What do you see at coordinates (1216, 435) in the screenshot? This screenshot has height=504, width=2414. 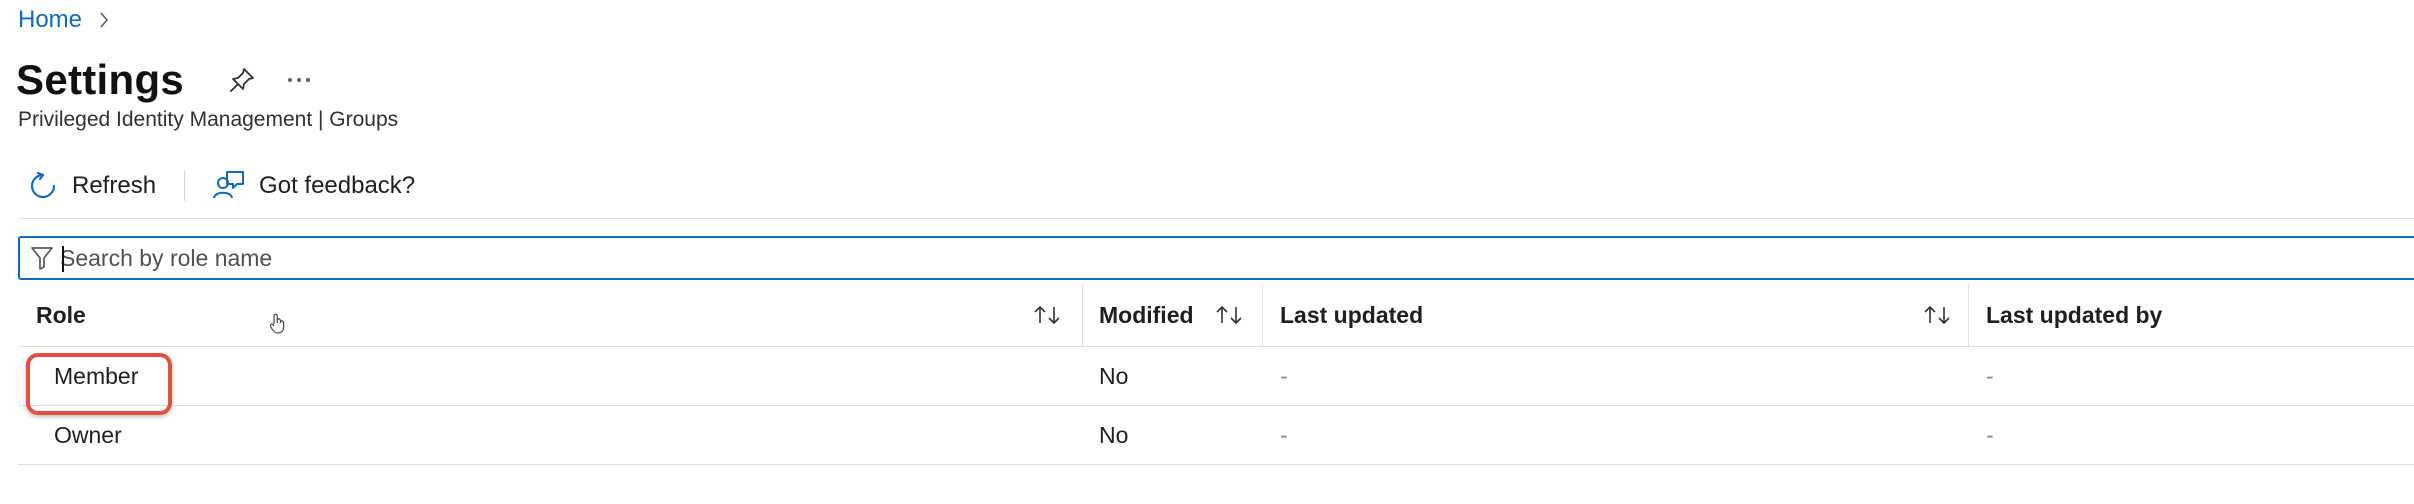 I see `table-row: Owner No - -` at bounding box center [1216, 435].